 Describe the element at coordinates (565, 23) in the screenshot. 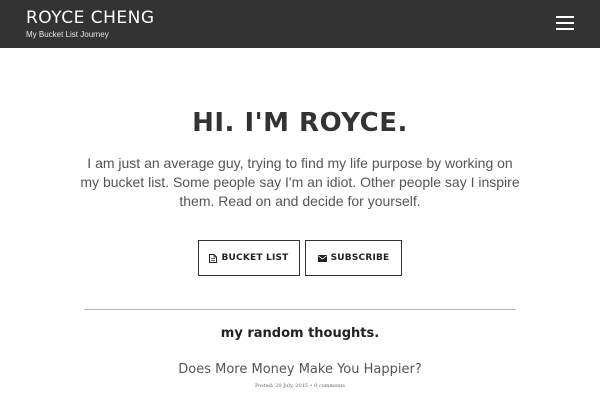

I see `hamburger-menu-icon` at that location.